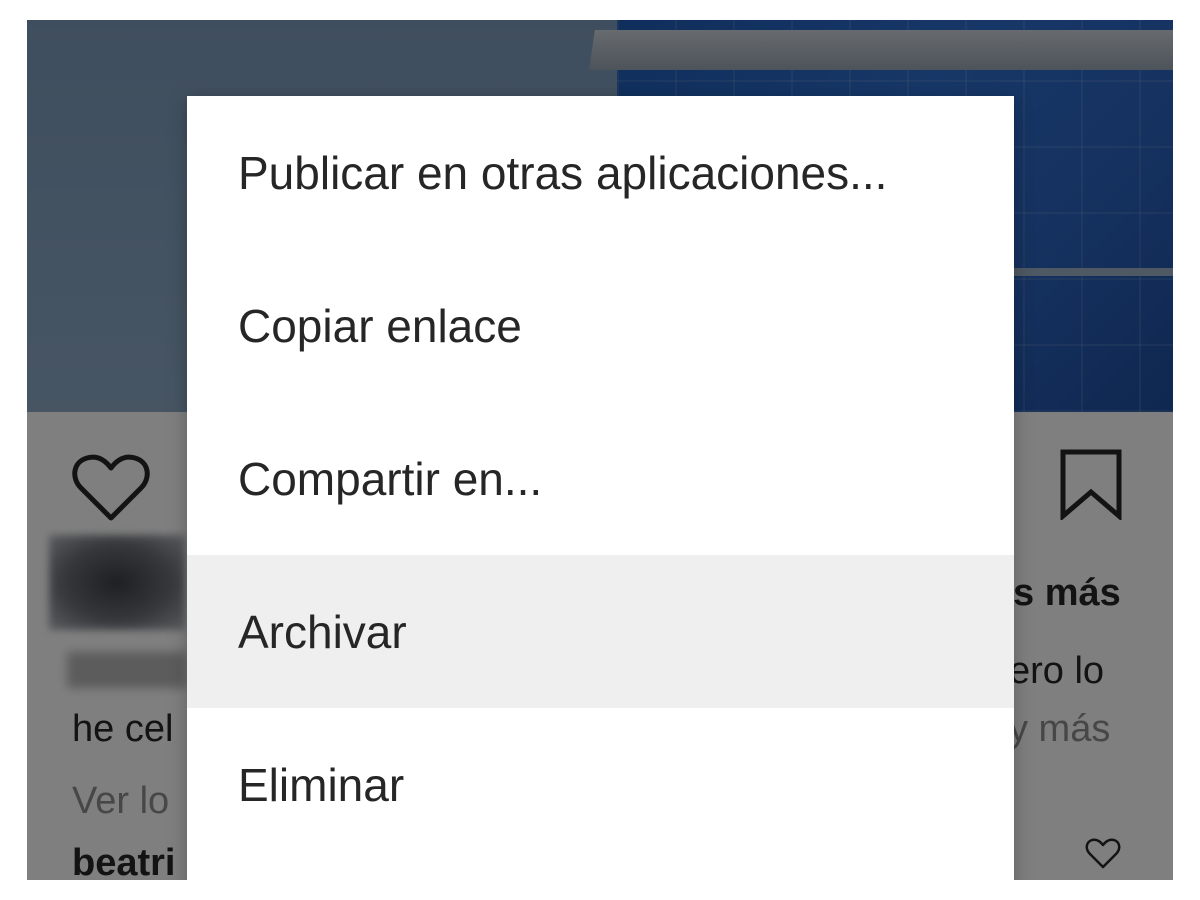 The width and height of the screenshot is (1200, 900). I want to click on menu-item-archive: Archivar, so click(600, 631).